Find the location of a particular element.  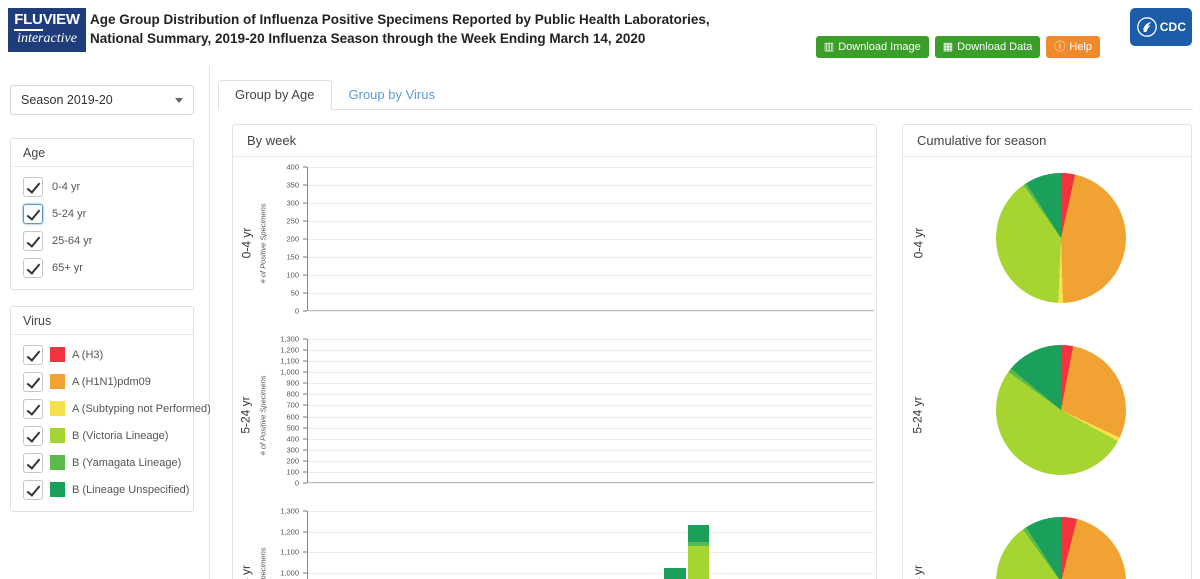

cdc-logo-text: CDC is located at coordinates (1173, 27).